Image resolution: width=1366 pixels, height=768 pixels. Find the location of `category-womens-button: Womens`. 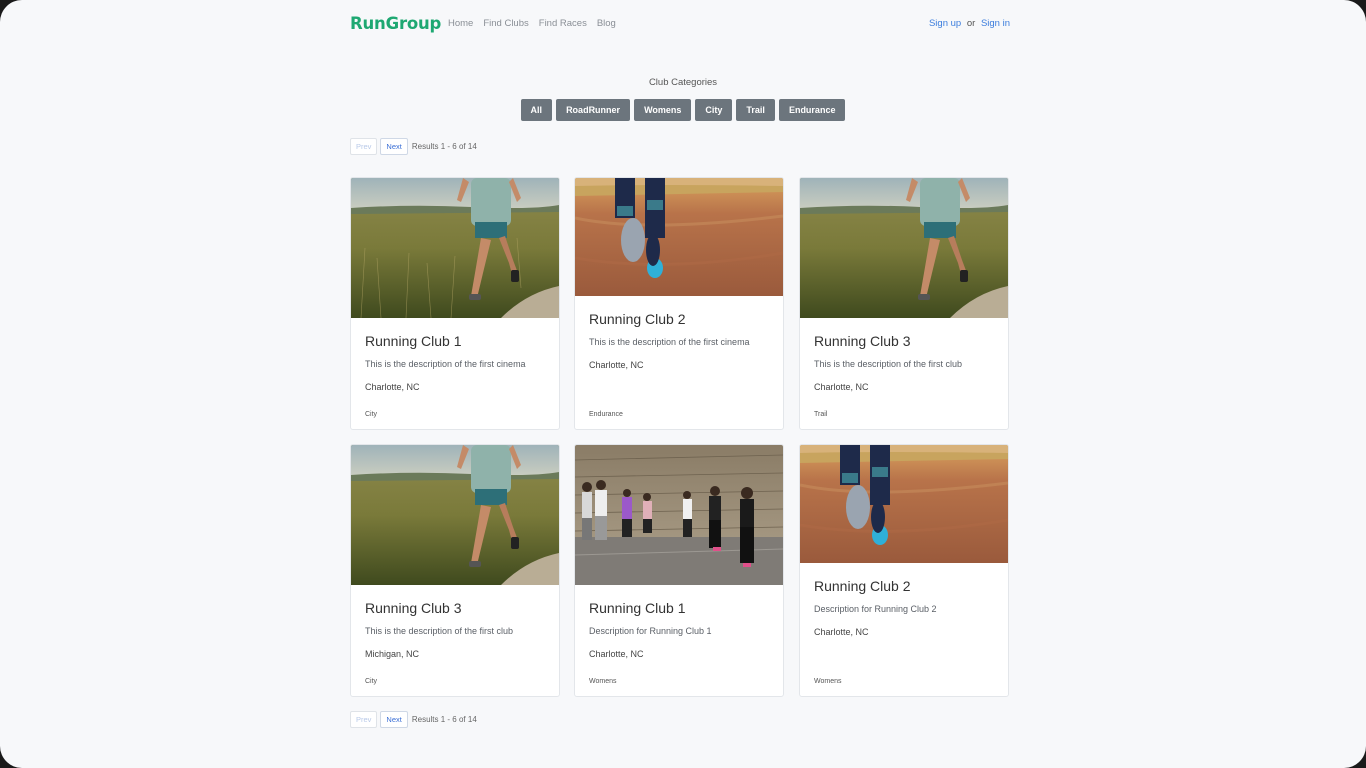

category-womens-button: Womens is located at coordinates (663, 110).